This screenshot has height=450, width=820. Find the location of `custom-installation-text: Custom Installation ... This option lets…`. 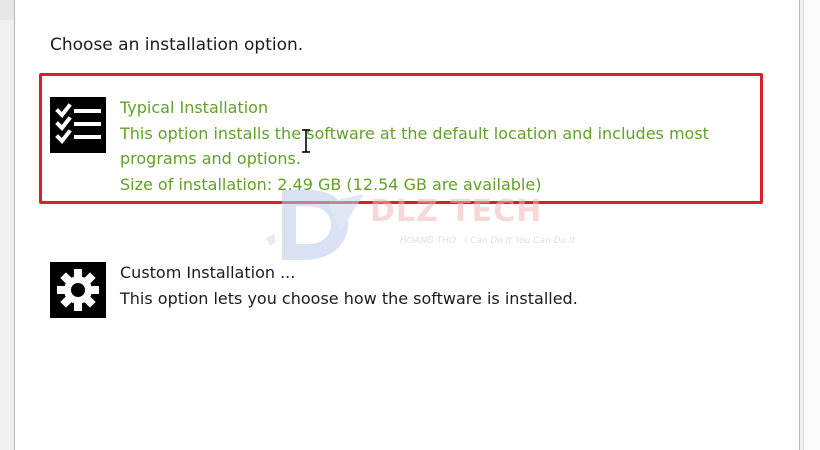

custom-installation-text: Custom Installation ... This option lets… is located at coordinates (430, 285).